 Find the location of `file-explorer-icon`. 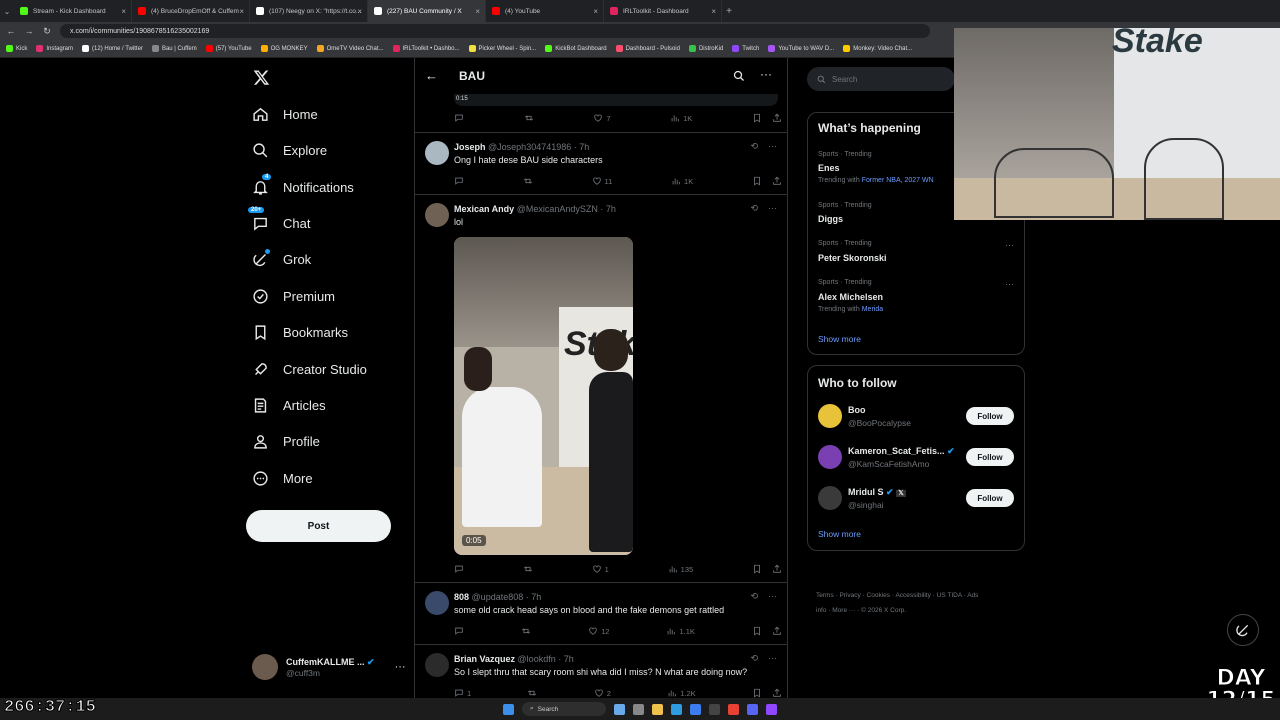

file-explorer-icon is located at coordinates (657, 709).